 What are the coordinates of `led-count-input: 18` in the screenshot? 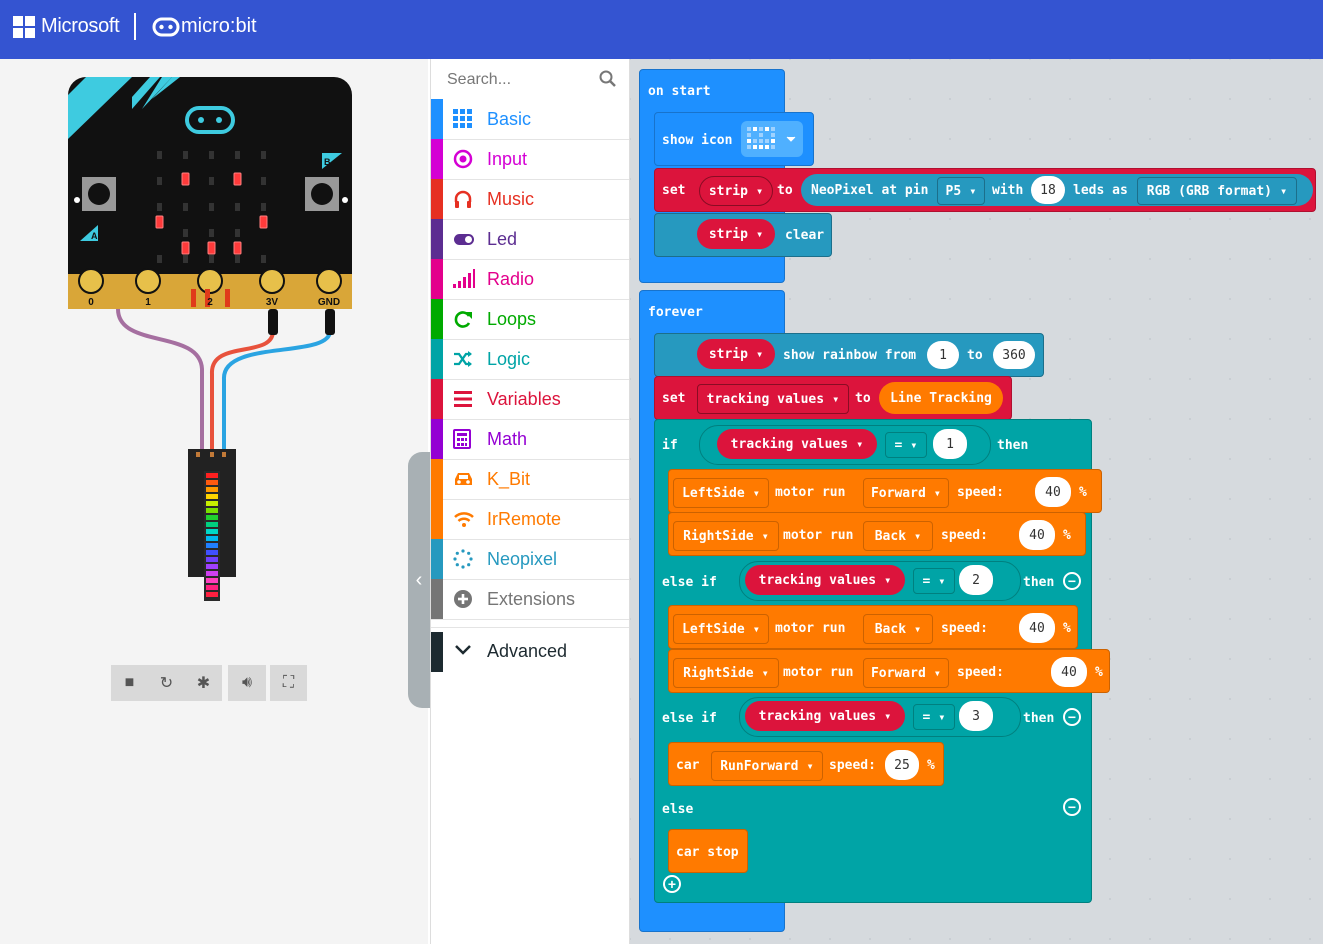 It's located at (1048, 190).